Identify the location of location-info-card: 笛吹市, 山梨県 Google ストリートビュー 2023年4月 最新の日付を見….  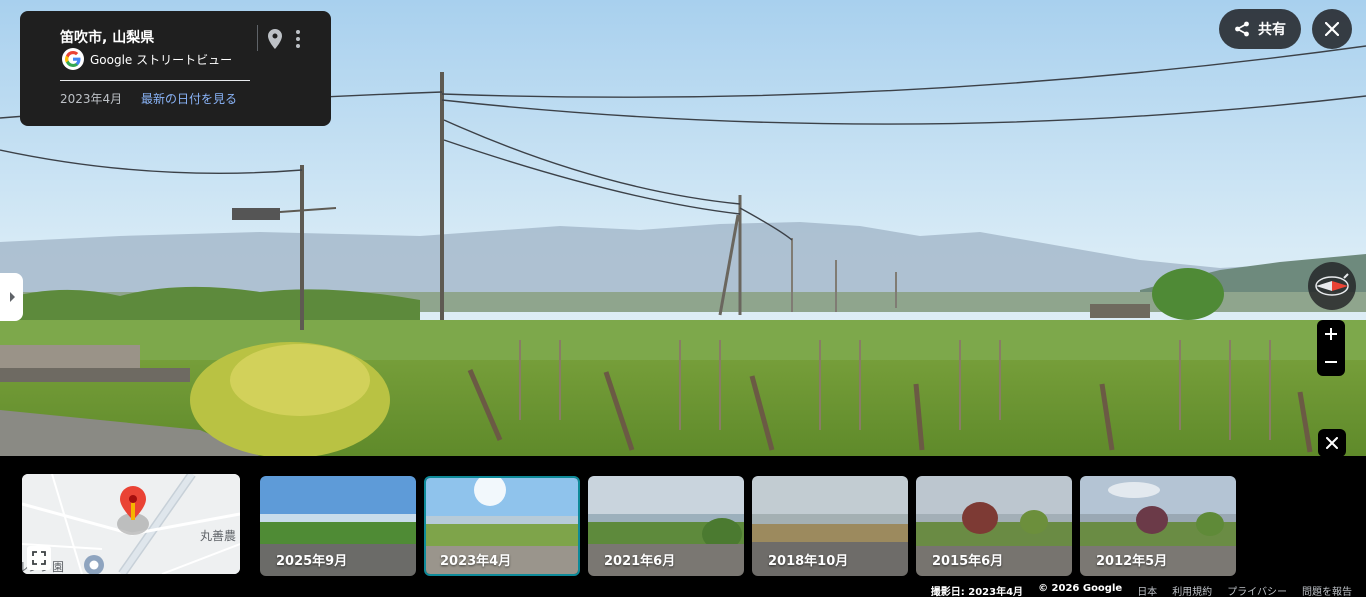
(175, 68).